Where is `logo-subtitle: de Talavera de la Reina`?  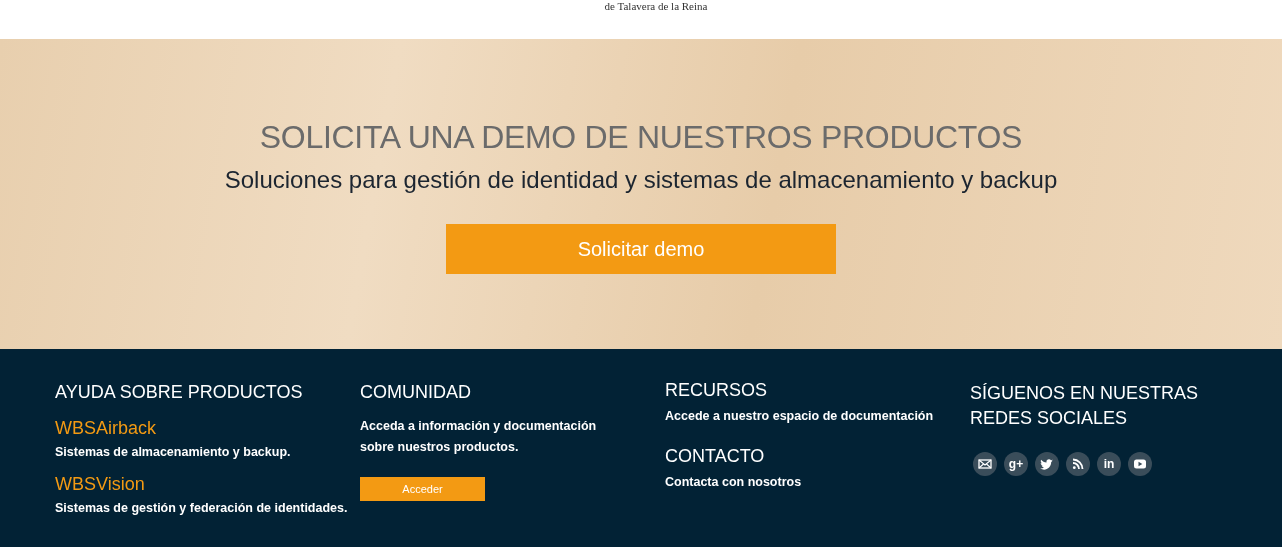 logo-subtitle: de Talavera de la Reina is located at coordinates (656, 6).